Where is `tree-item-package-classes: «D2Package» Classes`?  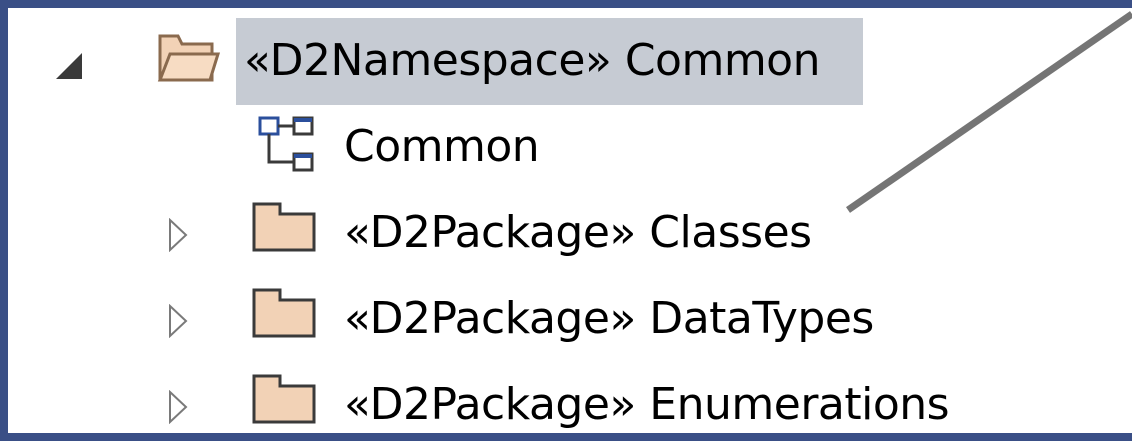 tree-item-package-classes: «D2Package» Classes is located at coordinates (578, 233).